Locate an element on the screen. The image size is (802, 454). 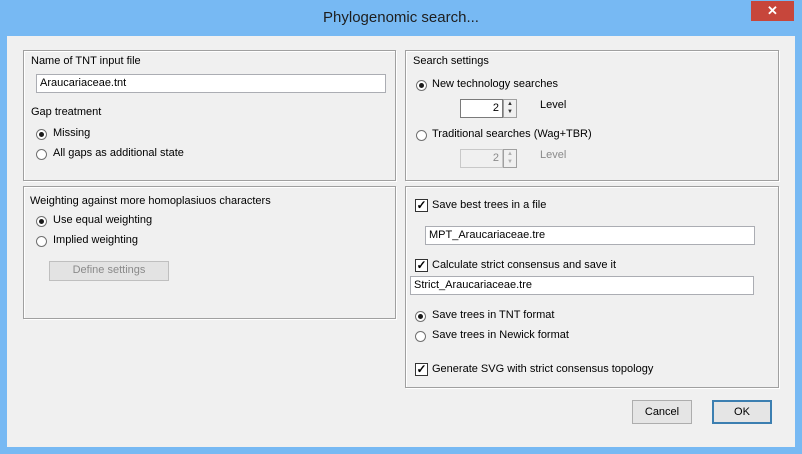
newick-format-label: Save trees in Newick format is located at coordinates (500, 335).